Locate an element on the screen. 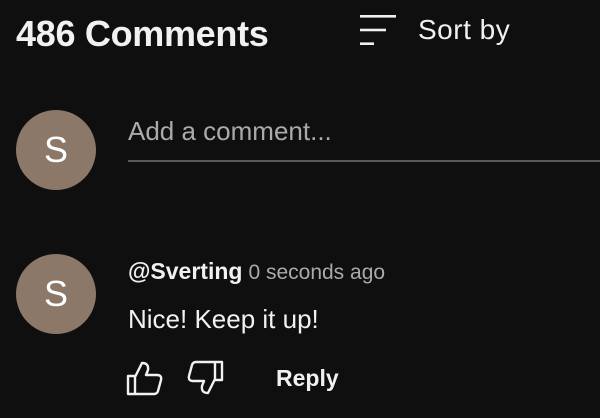 This screenshot has width=600, height=418. thumbs-up-icon is located at coordinates (144, 378).